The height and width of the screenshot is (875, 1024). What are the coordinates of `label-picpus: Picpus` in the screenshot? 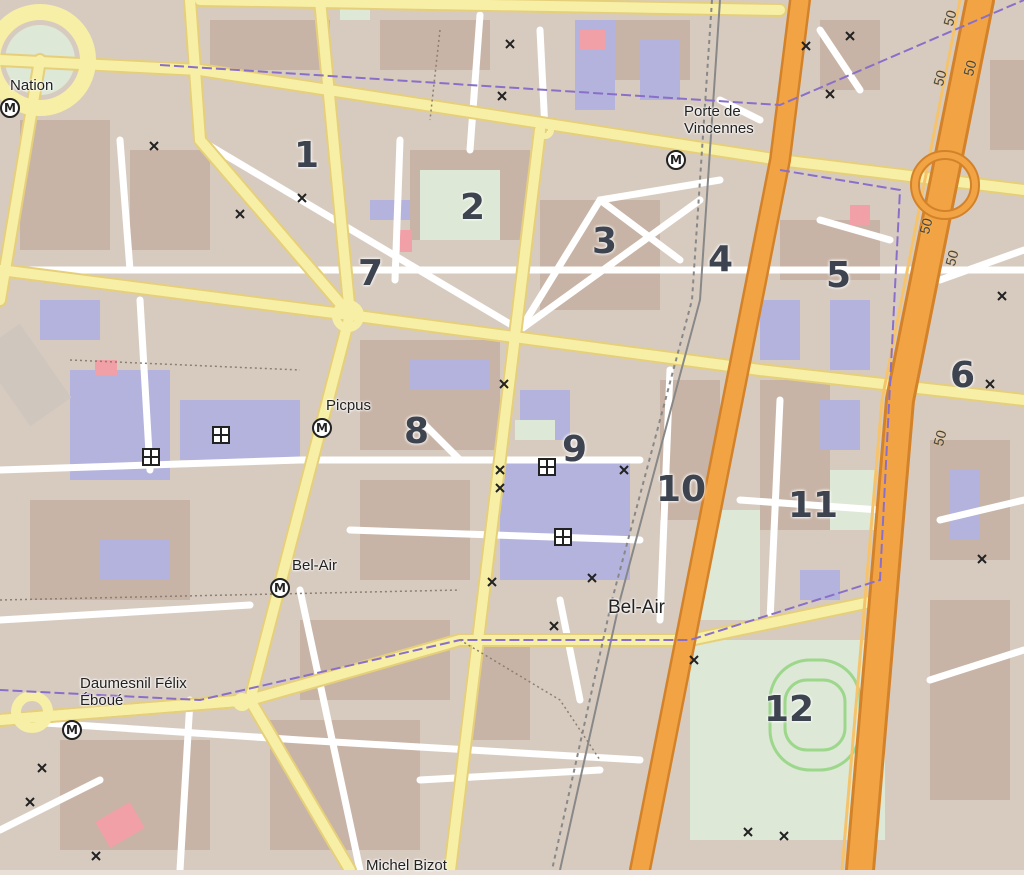 It's located at (349, 405).